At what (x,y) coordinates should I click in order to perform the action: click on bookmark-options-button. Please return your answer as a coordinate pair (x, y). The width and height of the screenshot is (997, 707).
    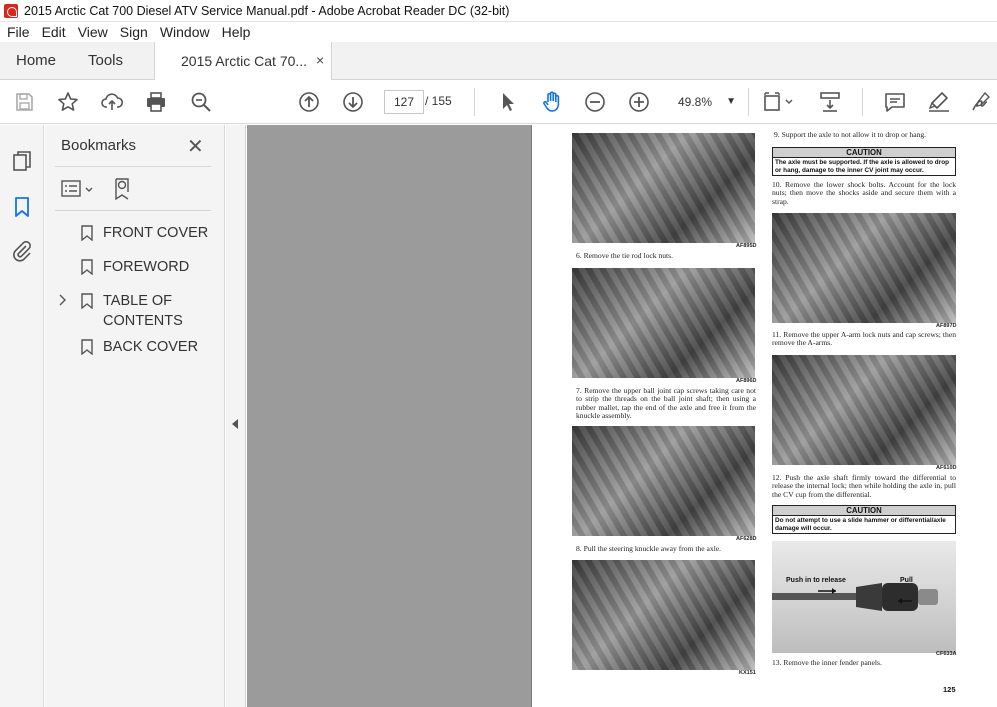
    Looking at the image, I should click on (79, 189).